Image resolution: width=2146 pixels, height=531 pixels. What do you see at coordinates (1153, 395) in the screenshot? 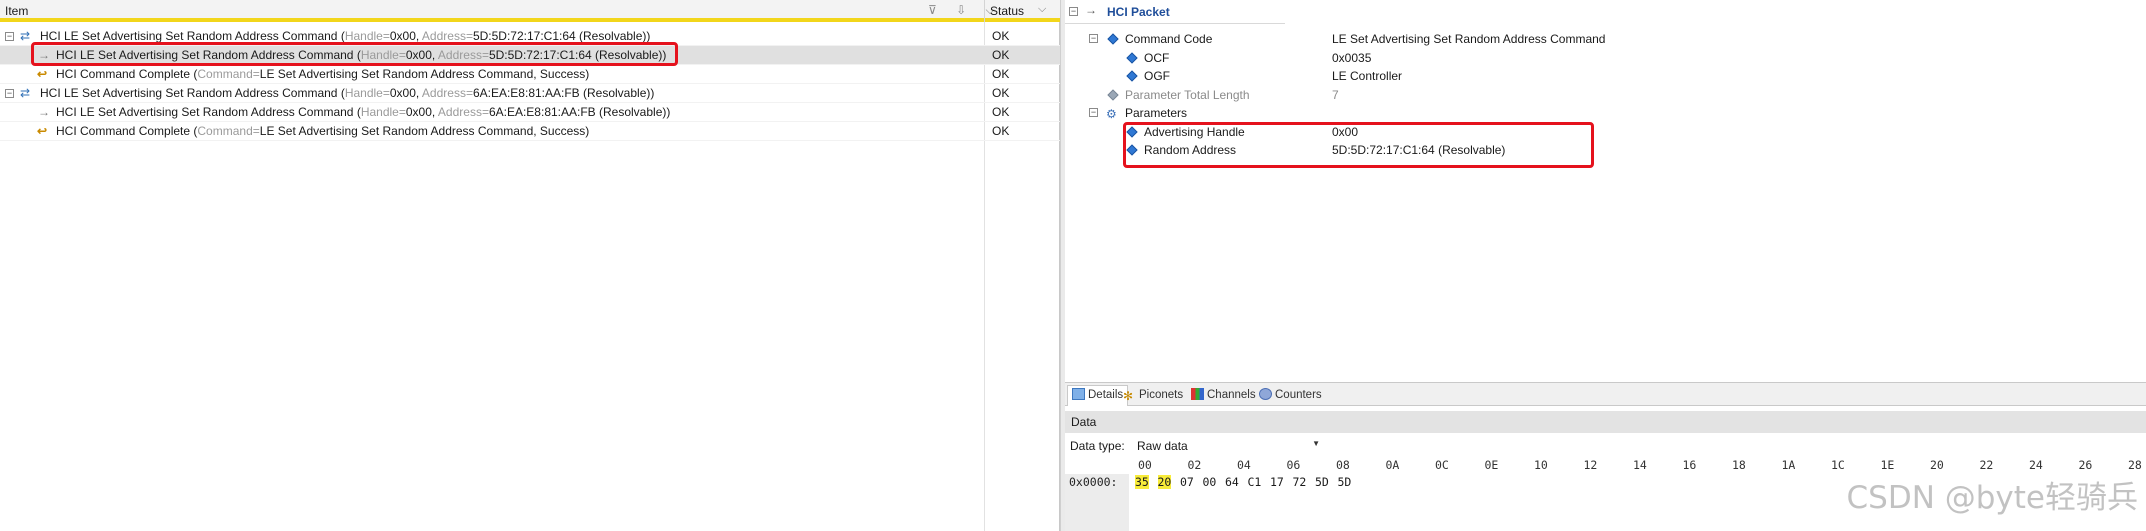
I see `tab-piconets: ✻ Piconets` at bounding box center [1153, 395].